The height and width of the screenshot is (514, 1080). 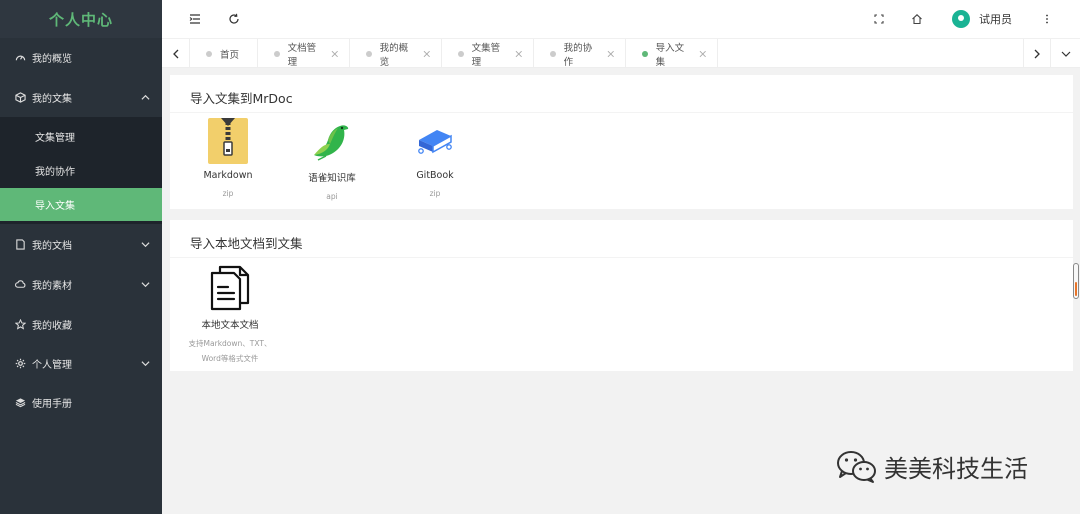 I want to click on document-file-icon, so click(x=230, y=288).